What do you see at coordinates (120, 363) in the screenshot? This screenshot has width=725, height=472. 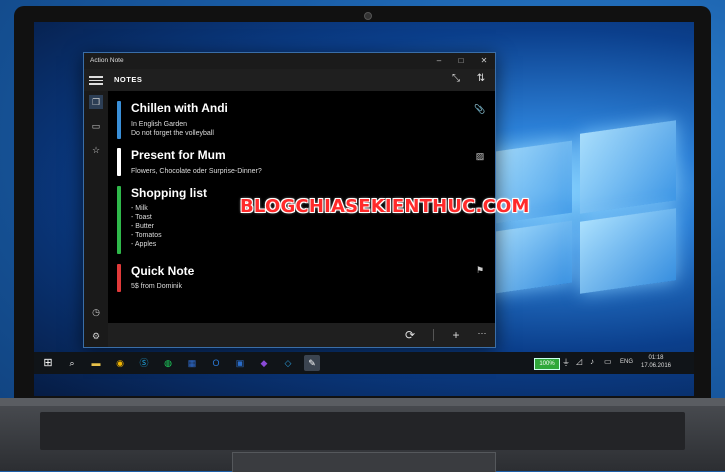 I see `chrome-icon: ◉` at bounding box center [120, 363].